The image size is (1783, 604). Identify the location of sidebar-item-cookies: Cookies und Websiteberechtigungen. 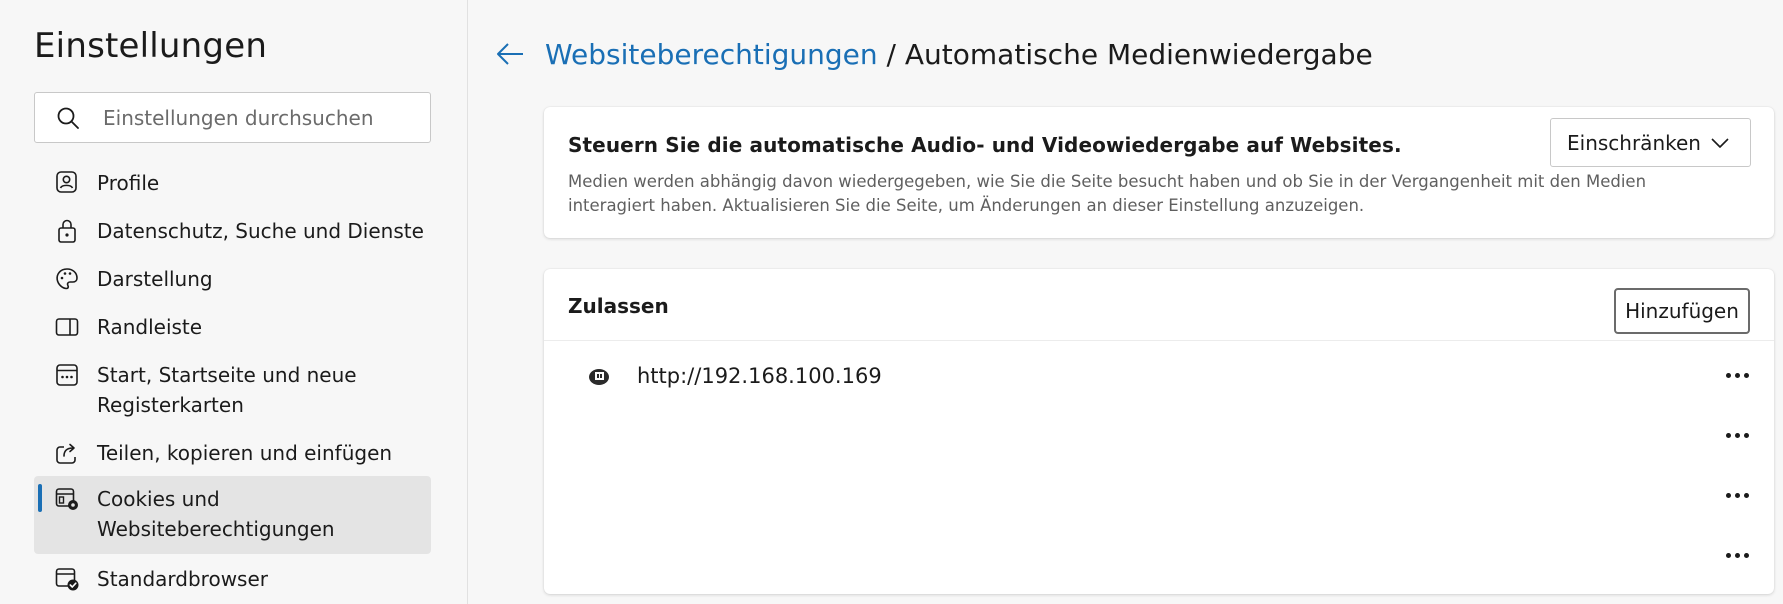
(232, 515).